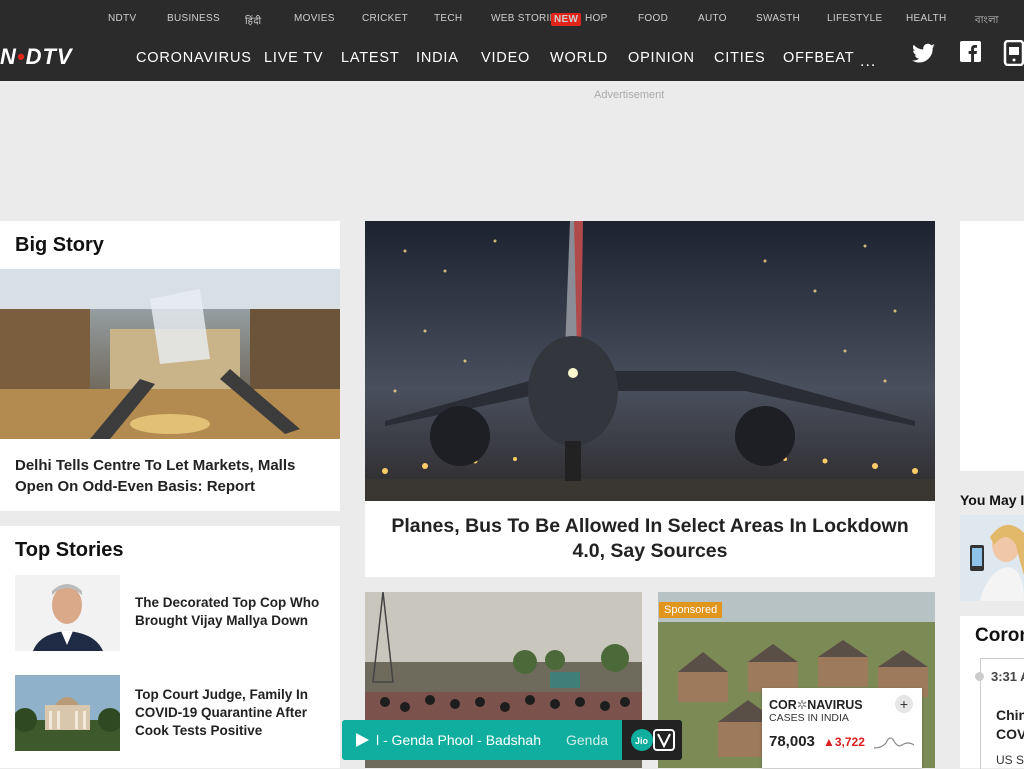  I want to click on big-story-image, so click(170, 354).